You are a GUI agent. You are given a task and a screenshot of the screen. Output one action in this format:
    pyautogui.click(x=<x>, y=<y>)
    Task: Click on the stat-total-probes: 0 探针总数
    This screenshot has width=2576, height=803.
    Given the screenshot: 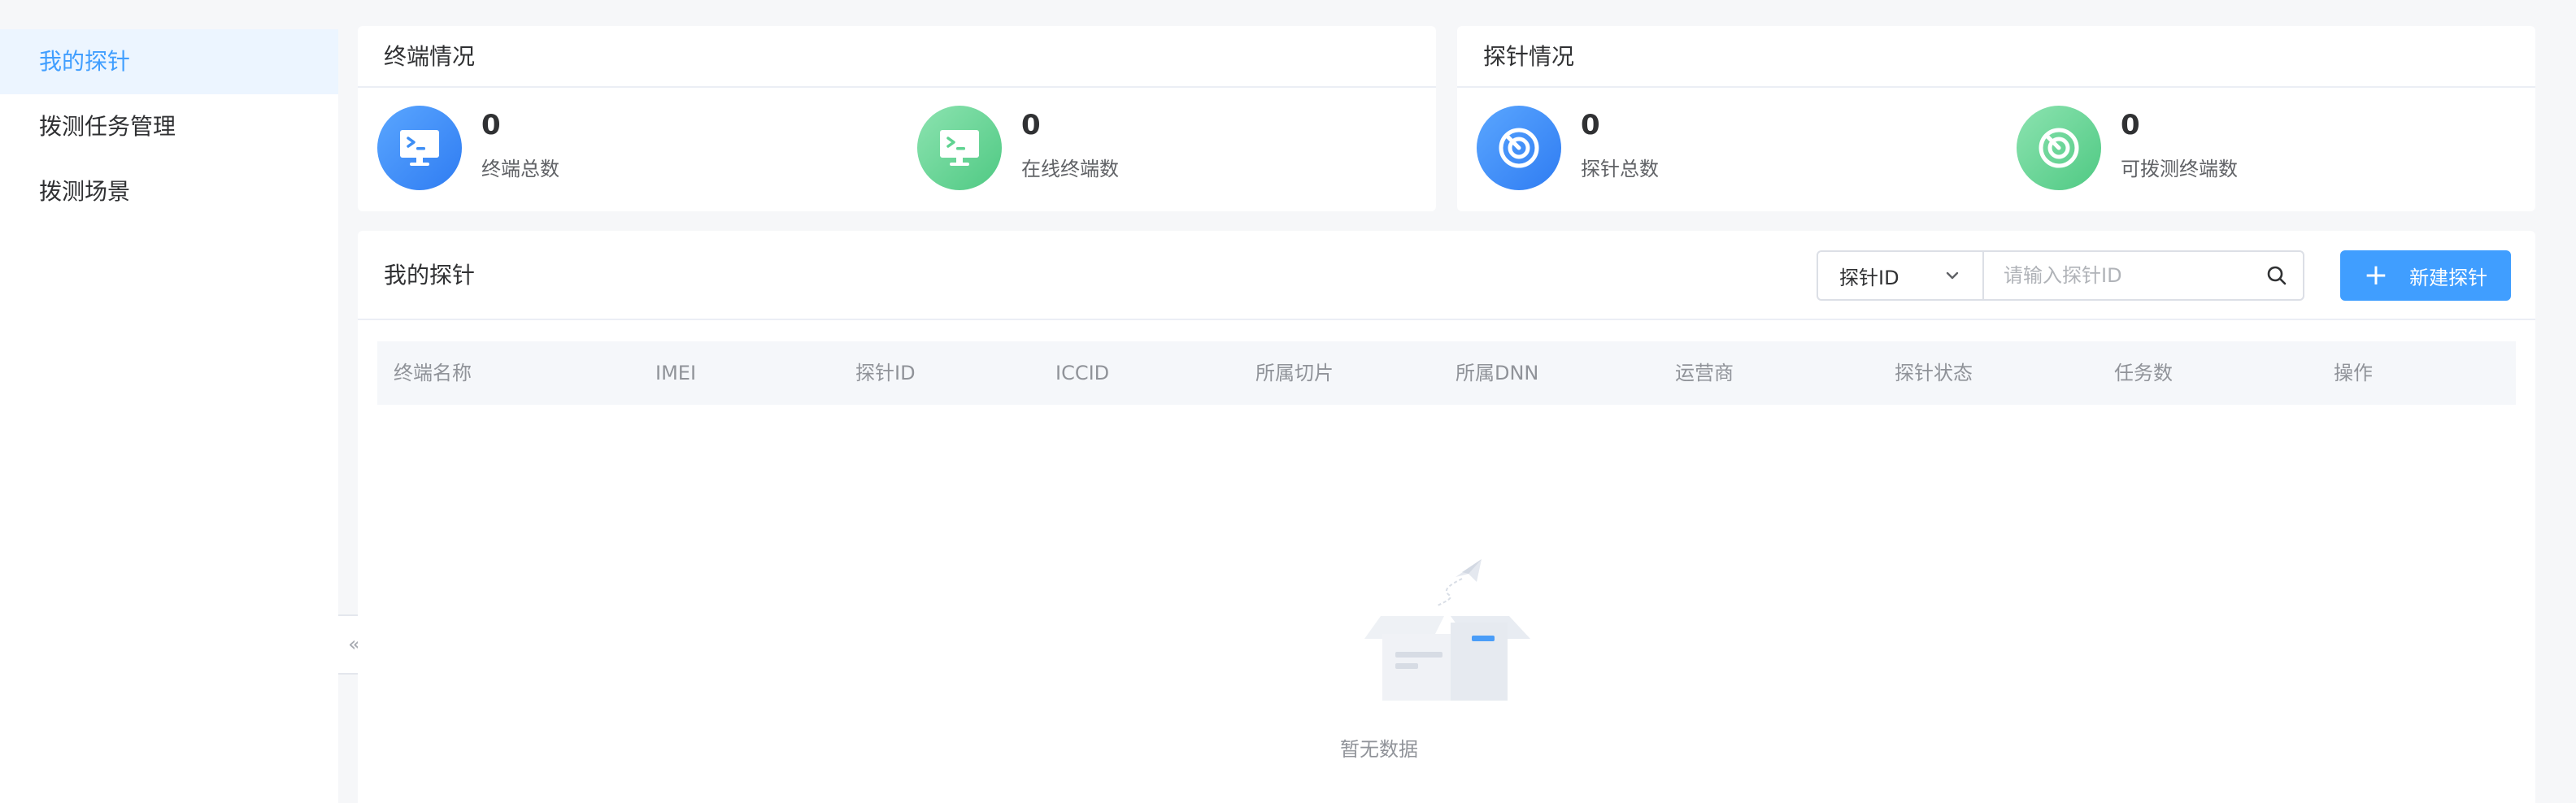 What is the action you would take?
    pyautogui.click(x=1568, y=148)
    